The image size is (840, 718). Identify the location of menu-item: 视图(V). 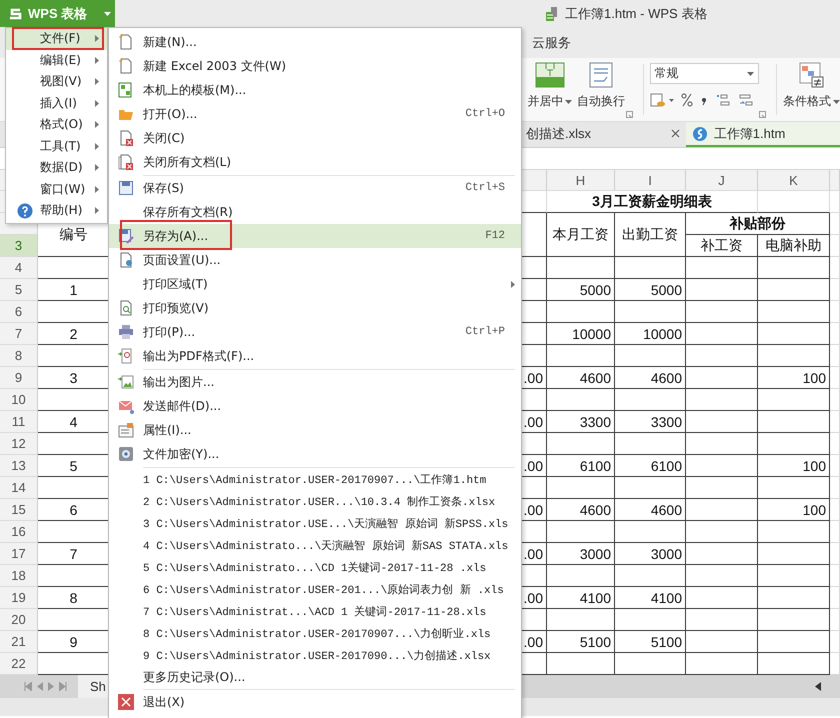
(56, 81).